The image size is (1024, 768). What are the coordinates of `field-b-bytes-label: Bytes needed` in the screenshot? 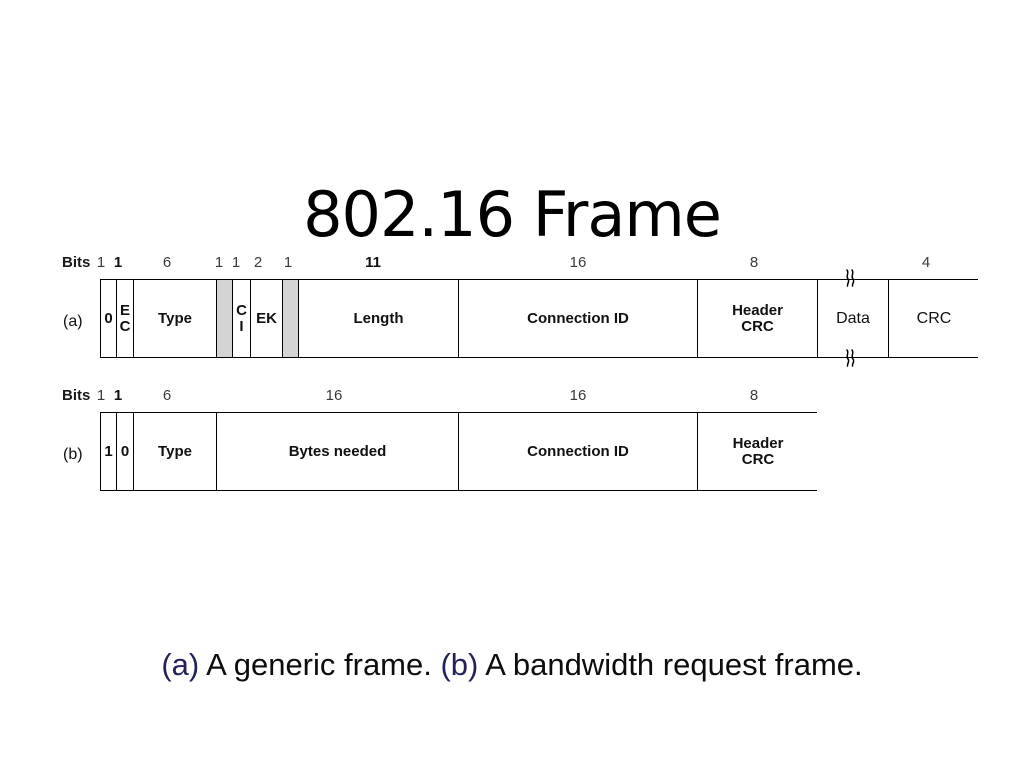 It's located at (337, 451).